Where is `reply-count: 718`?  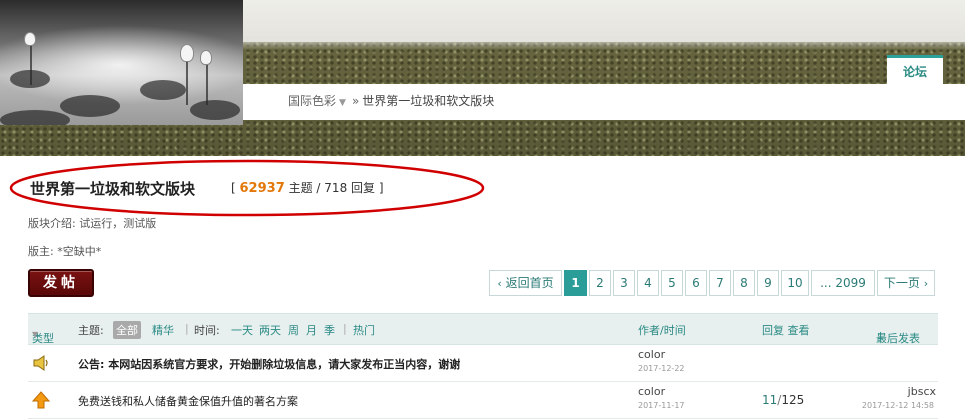 reply-count: 718 is located at coordinates (336, 188).